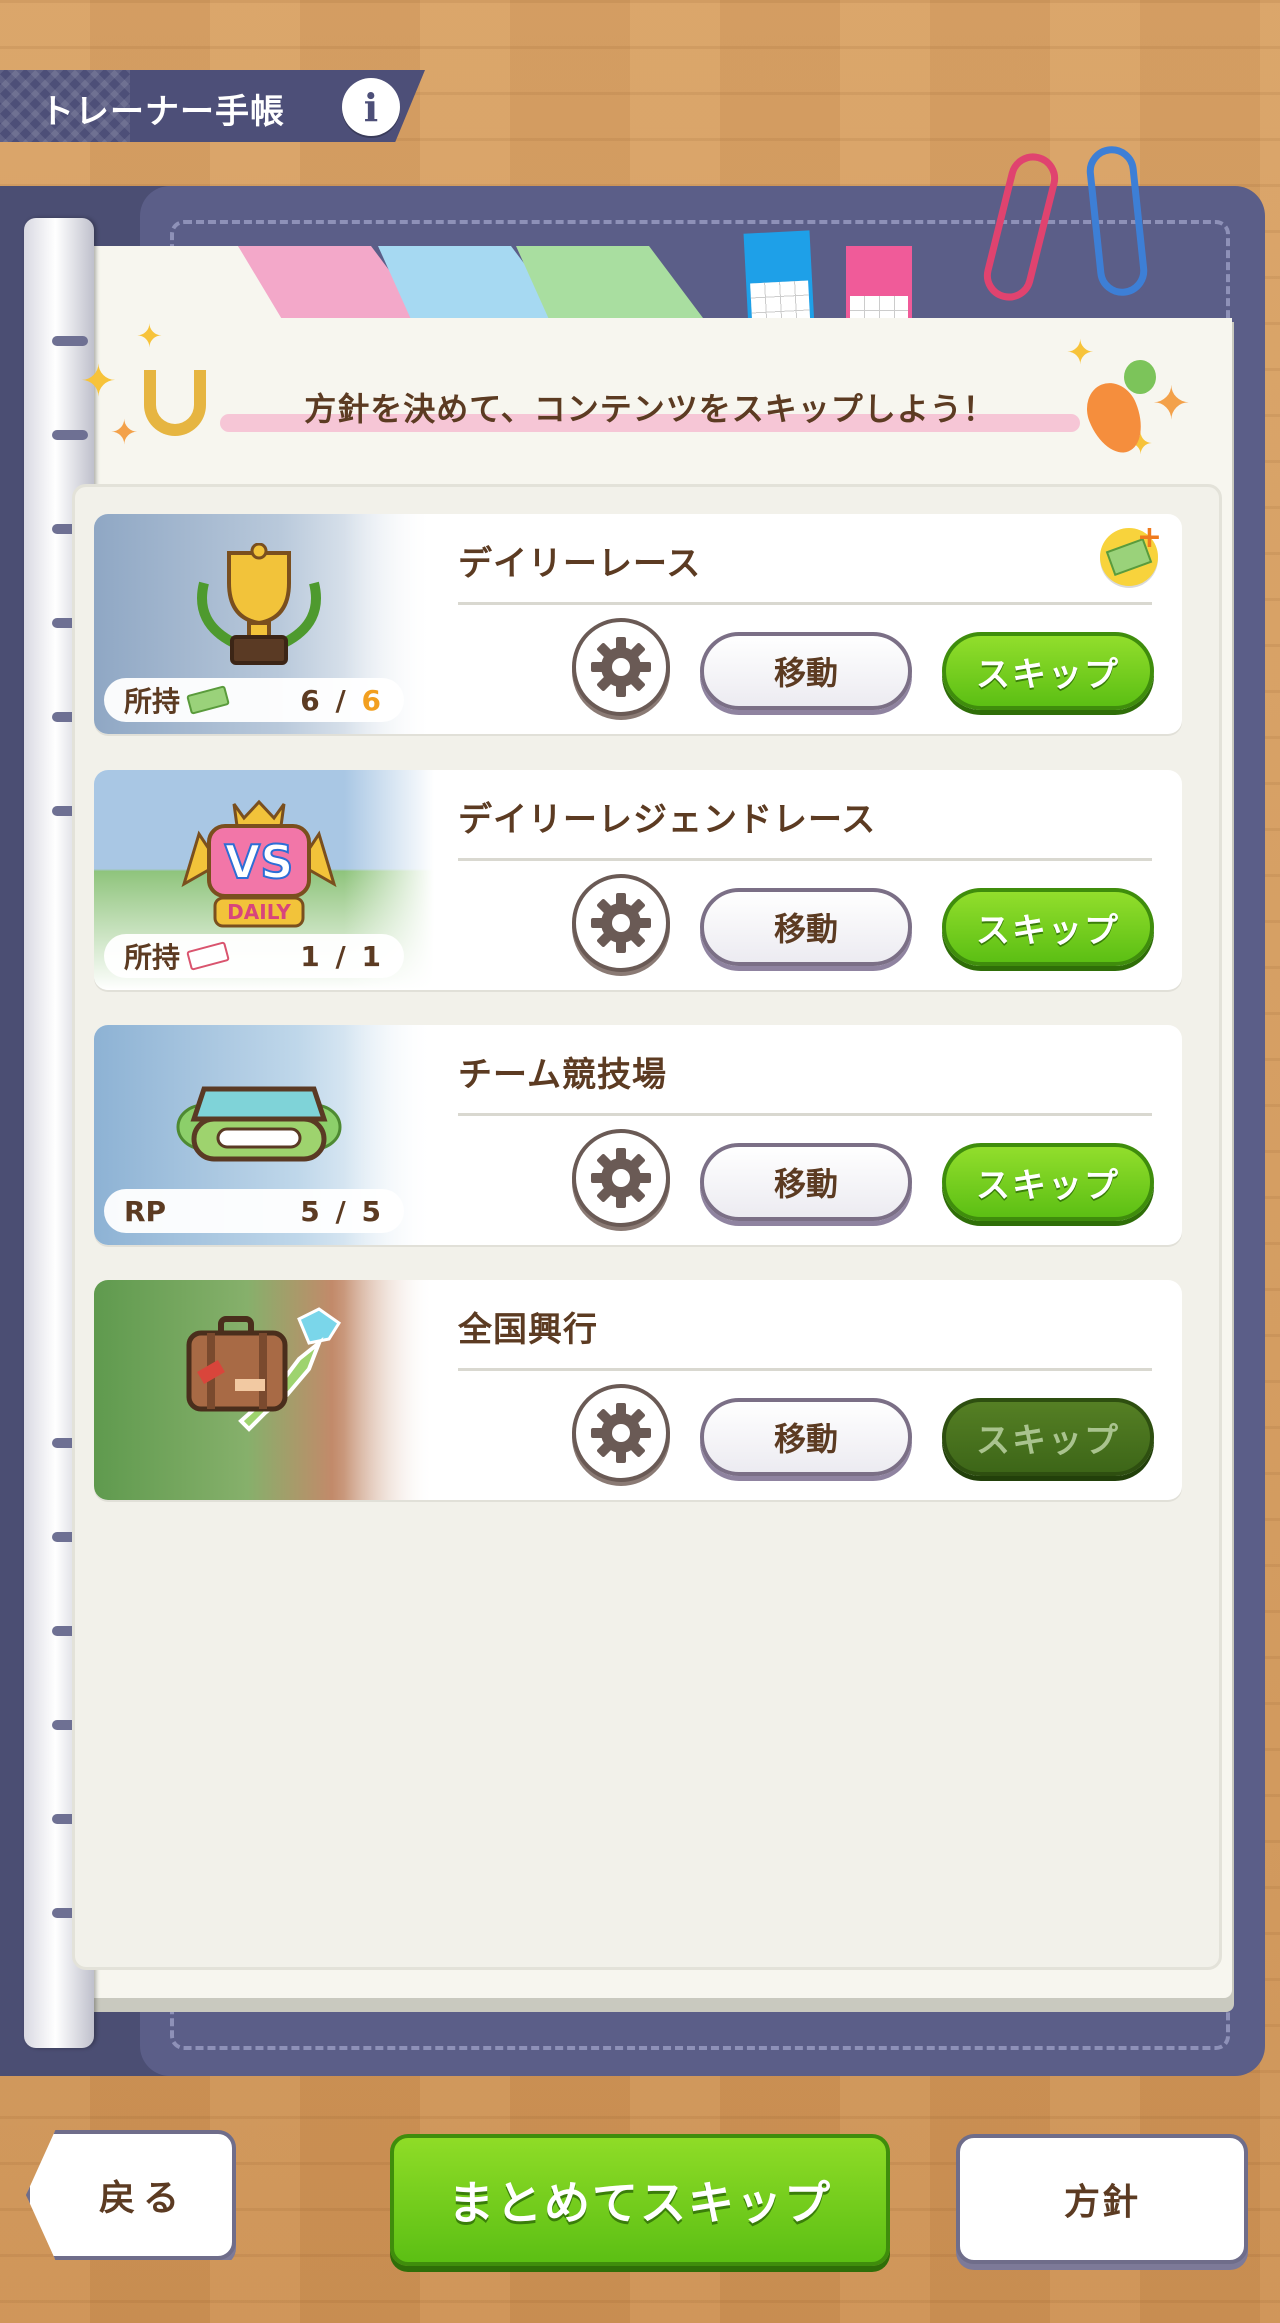  I want to click on horseshoe-icon, so click(175, 403).